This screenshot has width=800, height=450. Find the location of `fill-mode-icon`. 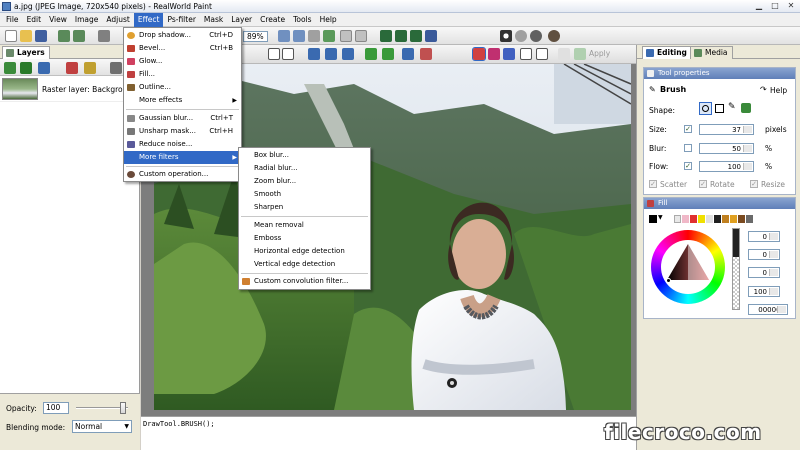

fill-mode-icon is located at coordinates (371, 54).